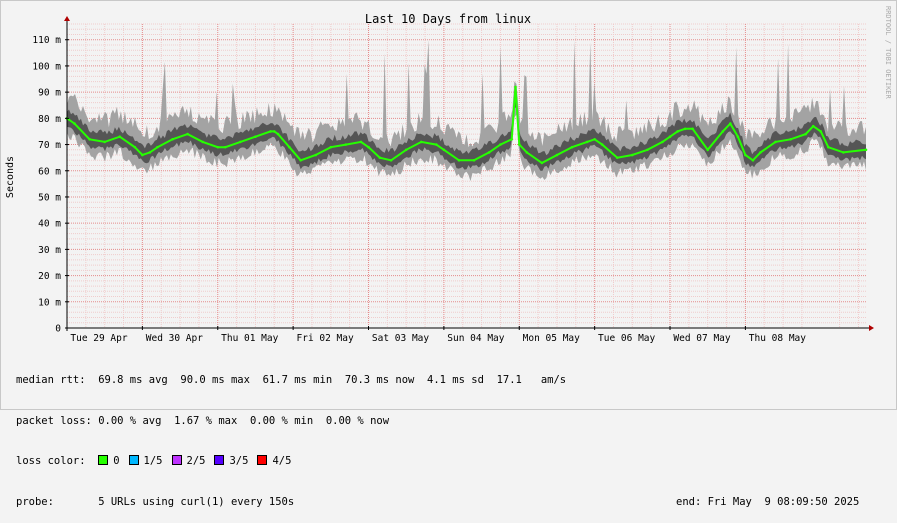 This screenshot has height=523, width=897. What do you see at coordinates (239, 461) in the screenshot?
I see `loss-color-value: 3/5` at bounding box center [239, 461].